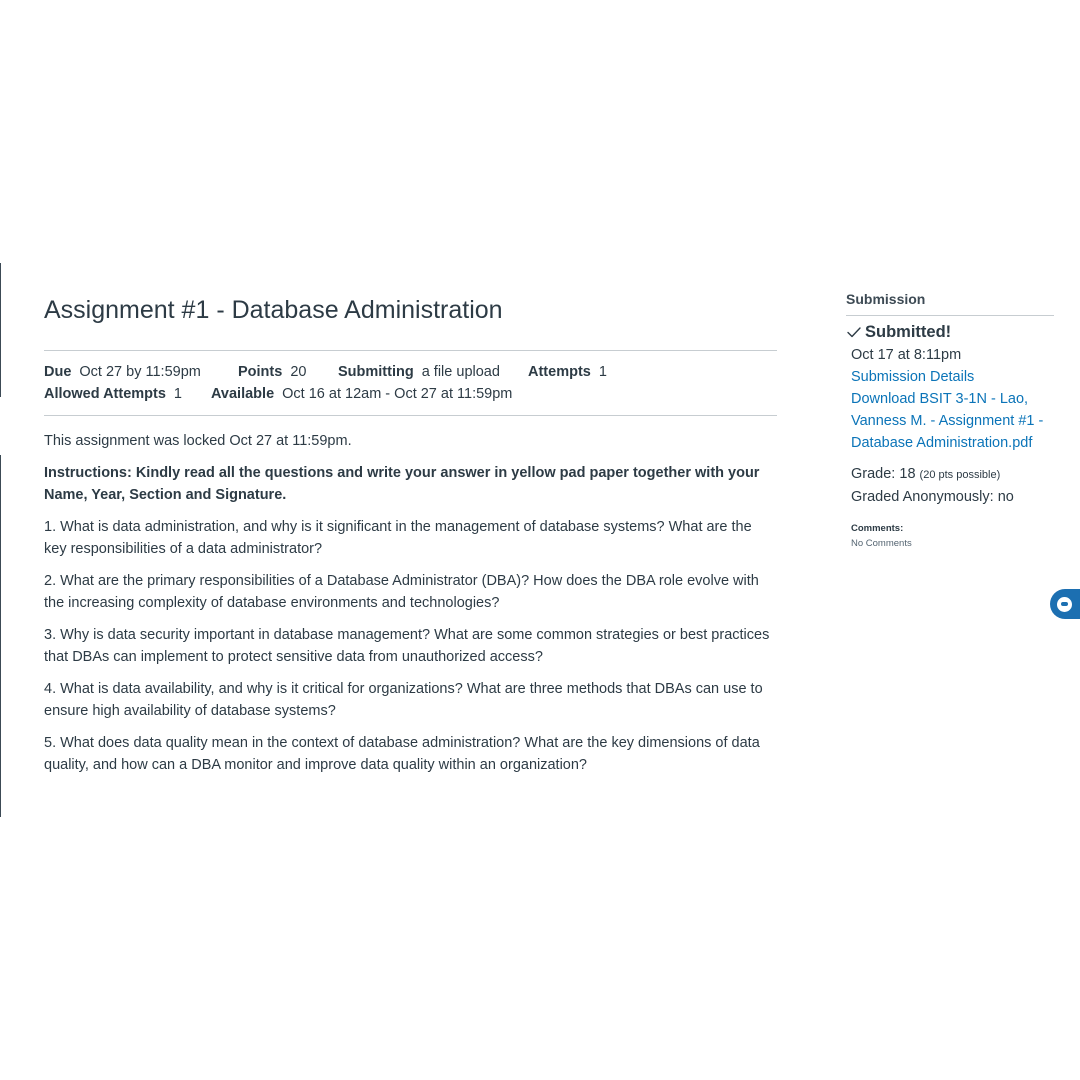 The height and width of the screenshot is (1080, 1080). Describe the element at coordinates (260, 372) in the screenshot. I see `points-label: Points` at that location.